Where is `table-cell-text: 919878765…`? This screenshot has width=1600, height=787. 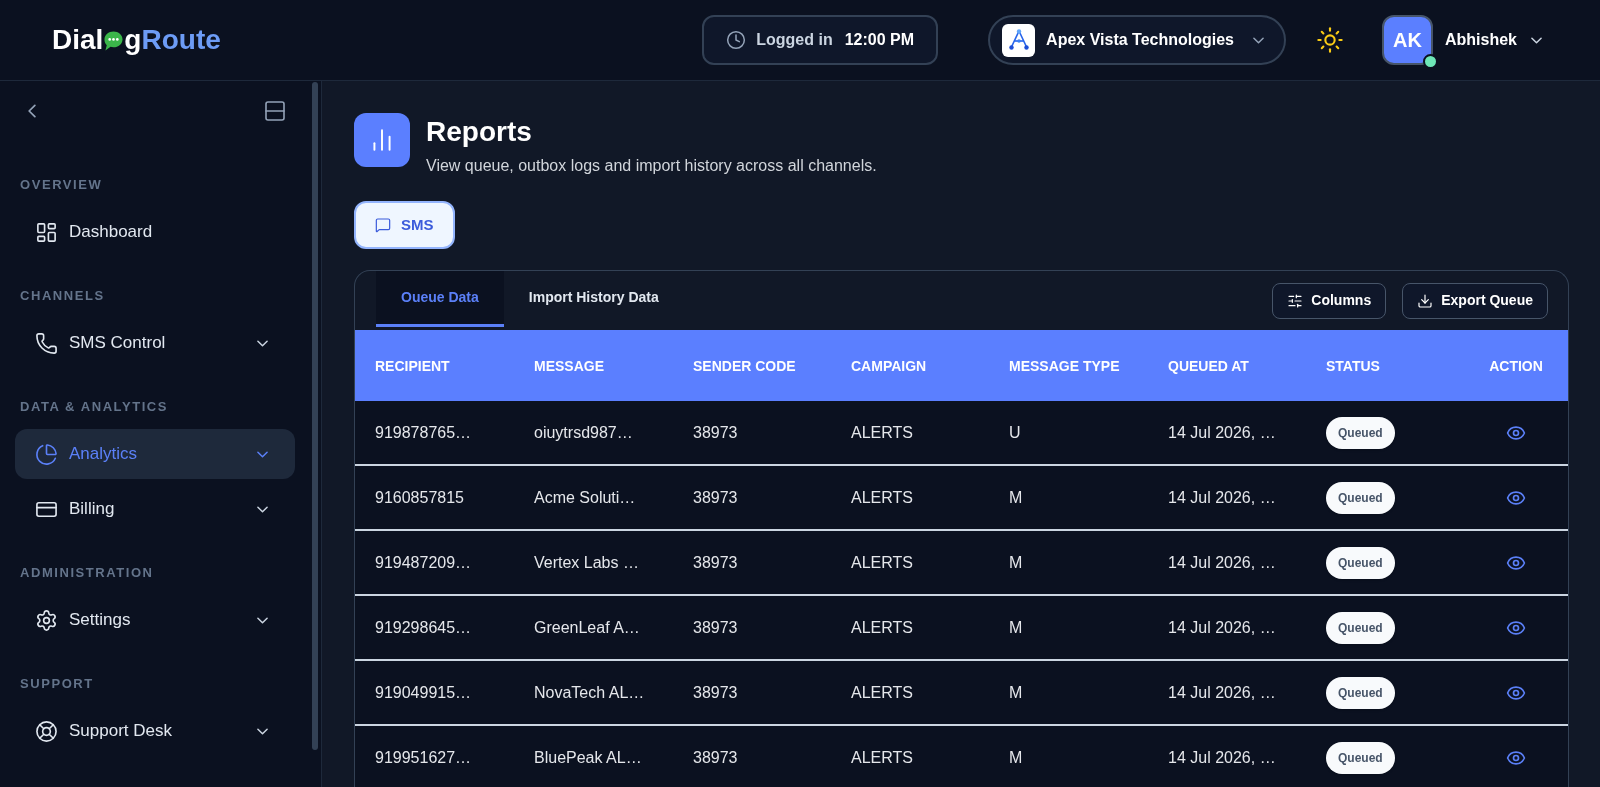
table-cell-text: 919878765… is located at coordinates (423, 432).